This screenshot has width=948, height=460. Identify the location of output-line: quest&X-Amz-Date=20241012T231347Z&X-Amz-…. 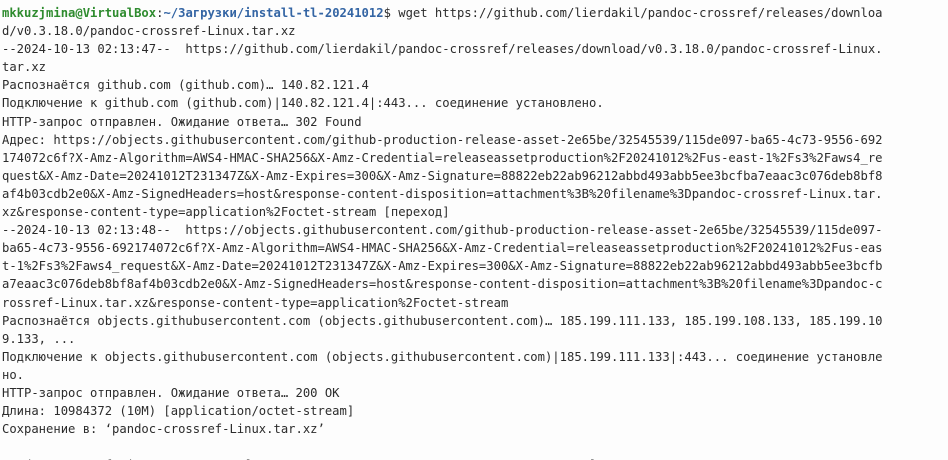
(442, 175).